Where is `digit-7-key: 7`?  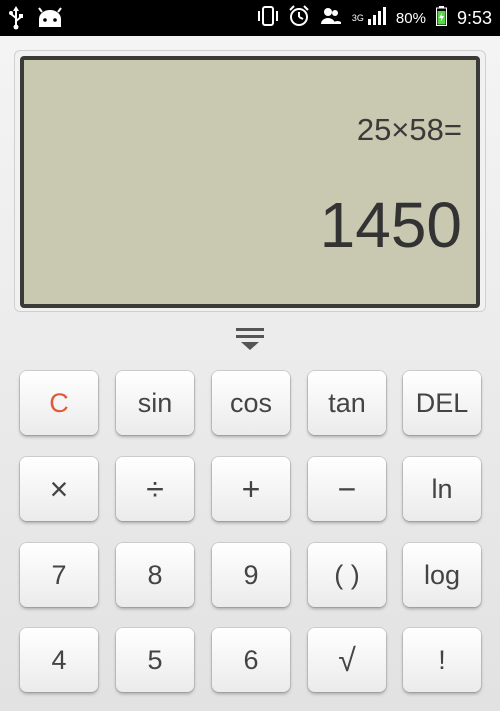 digit-7-key: 7 is located at coordinates (59, 575).